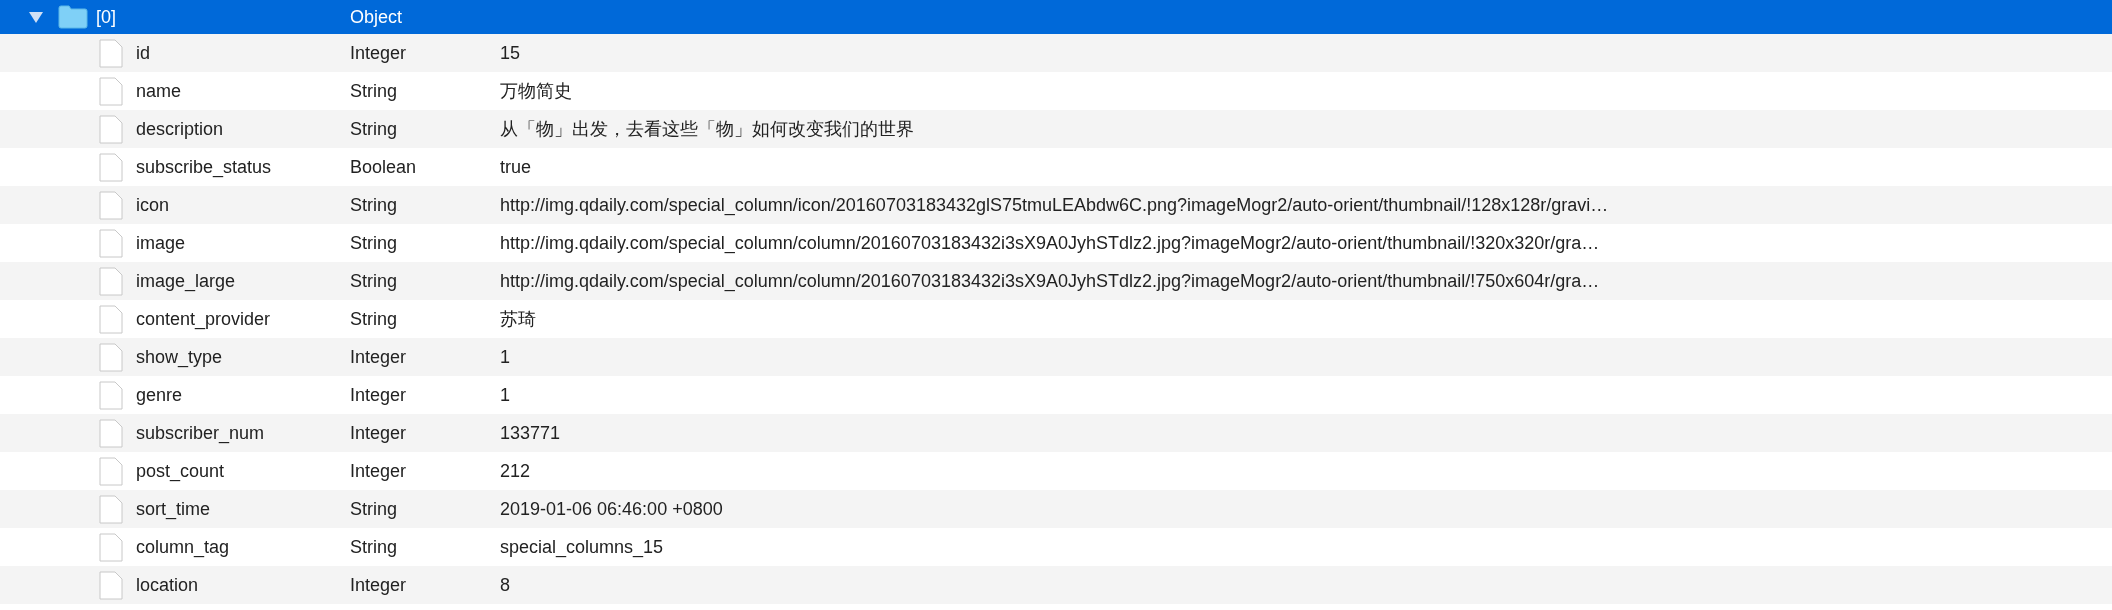 The height and width of the screenshot is (610, 2112). What do you see at coordinates (536, 91) in the screenshot?
I see `value-label: 万物简史` at bounding box center [536, 91].